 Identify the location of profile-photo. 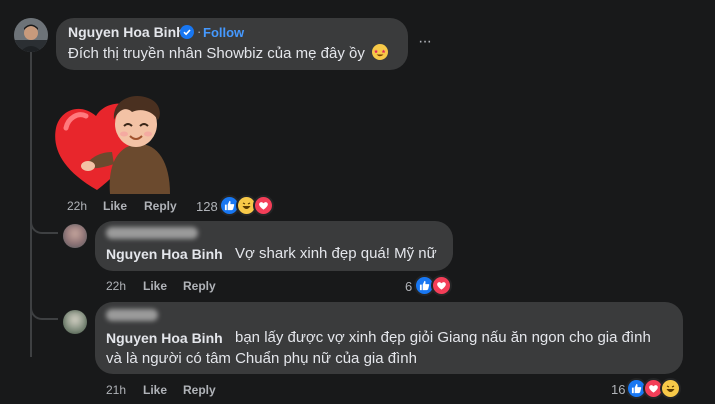
(31, 35).